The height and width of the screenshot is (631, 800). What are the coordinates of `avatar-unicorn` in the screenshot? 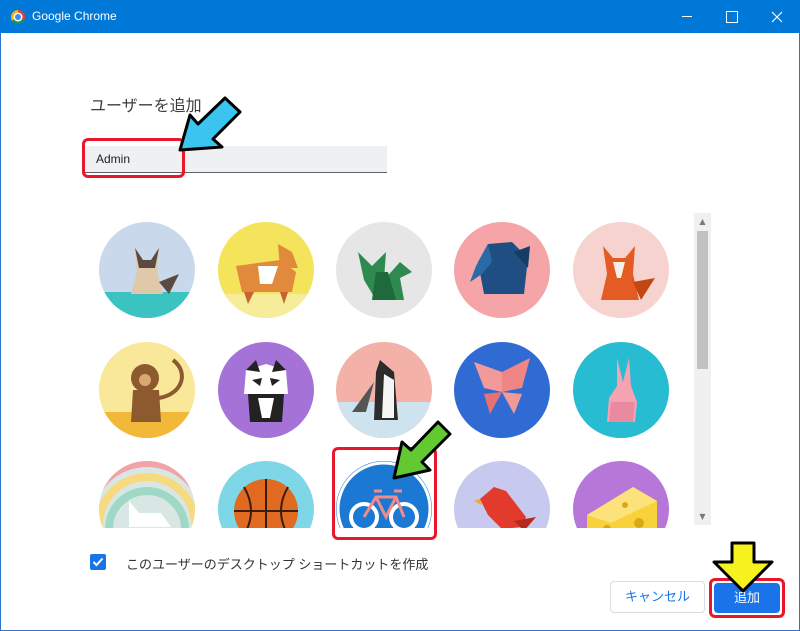 It's located at (147, 494).